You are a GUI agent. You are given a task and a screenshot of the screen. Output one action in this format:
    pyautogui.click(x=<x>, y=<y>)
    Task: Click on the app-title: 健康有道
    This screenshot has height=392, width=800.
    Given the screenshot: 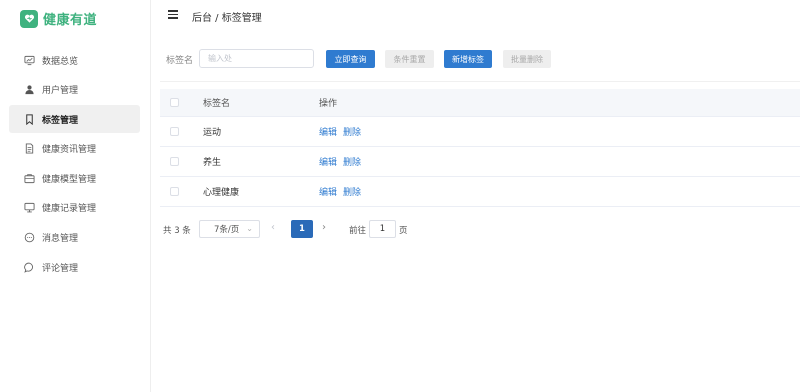 What is the action you would take?
    pyautogui.click(x=70, y=20)
    